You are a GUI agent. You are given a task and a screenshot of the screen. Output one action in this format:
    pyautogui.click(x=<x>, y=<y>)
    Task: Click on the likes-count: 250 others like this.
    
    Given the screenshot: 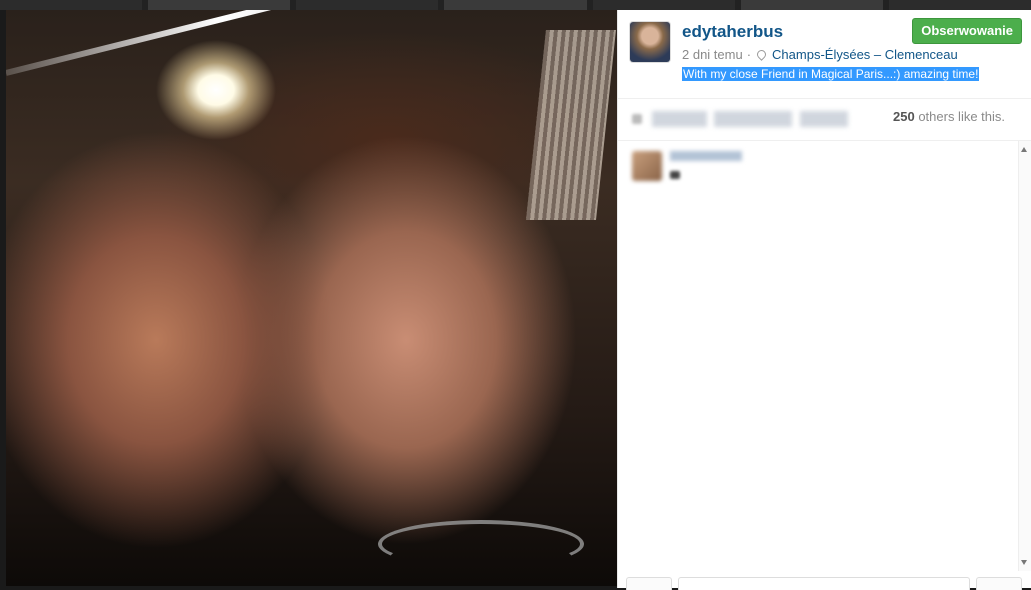 What is the action you would take?
    pyautogui.click(x=949, y=116)
    